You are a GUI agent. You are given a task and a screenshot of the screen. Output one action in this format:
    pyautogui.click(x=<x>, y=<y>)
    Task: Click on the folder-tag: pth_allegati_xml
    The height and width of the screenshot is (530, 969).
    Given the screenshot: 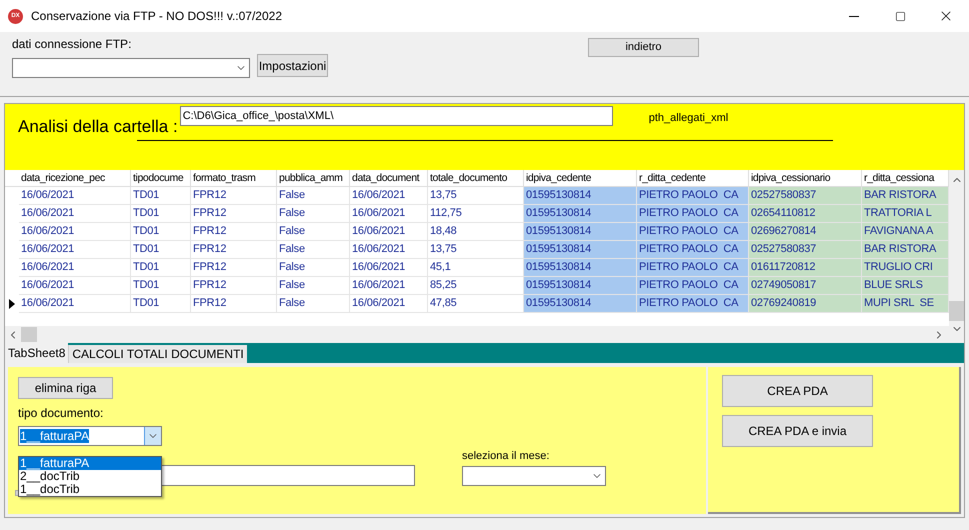 What is the action you would take?
    pyautogui.click(x=688, y=140)
    